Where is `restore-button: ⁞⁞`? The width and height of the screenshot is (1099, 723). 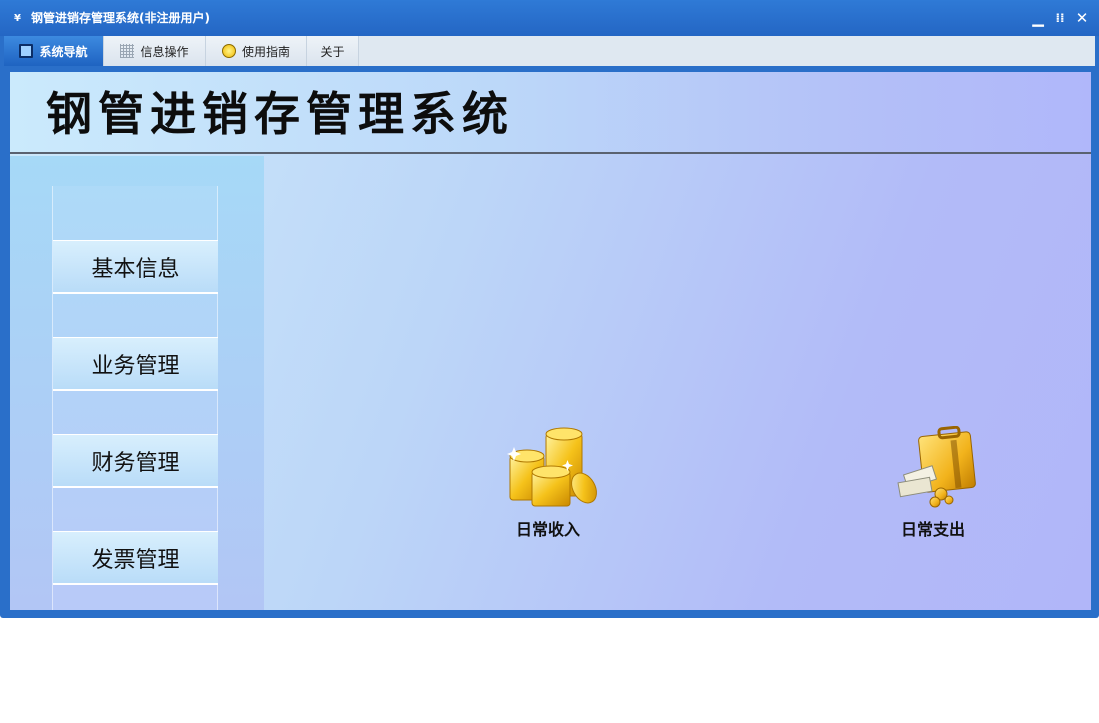 restore-button: ⁞⁞ is located at coordinates (1060, 18).